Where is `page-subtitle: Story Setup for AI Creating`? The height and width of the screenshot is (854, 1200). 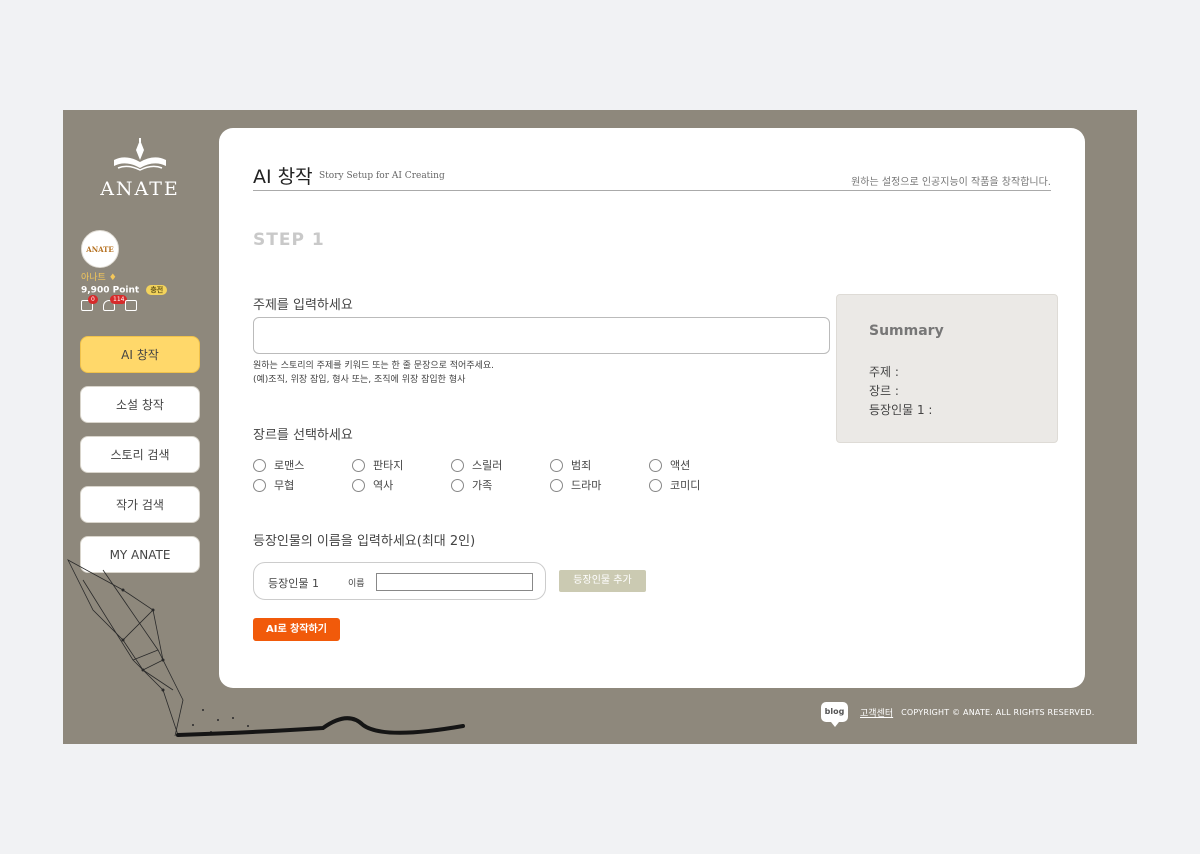
page-subtitle: Story Setup for AI Creating is located at coordinates (382, 176).